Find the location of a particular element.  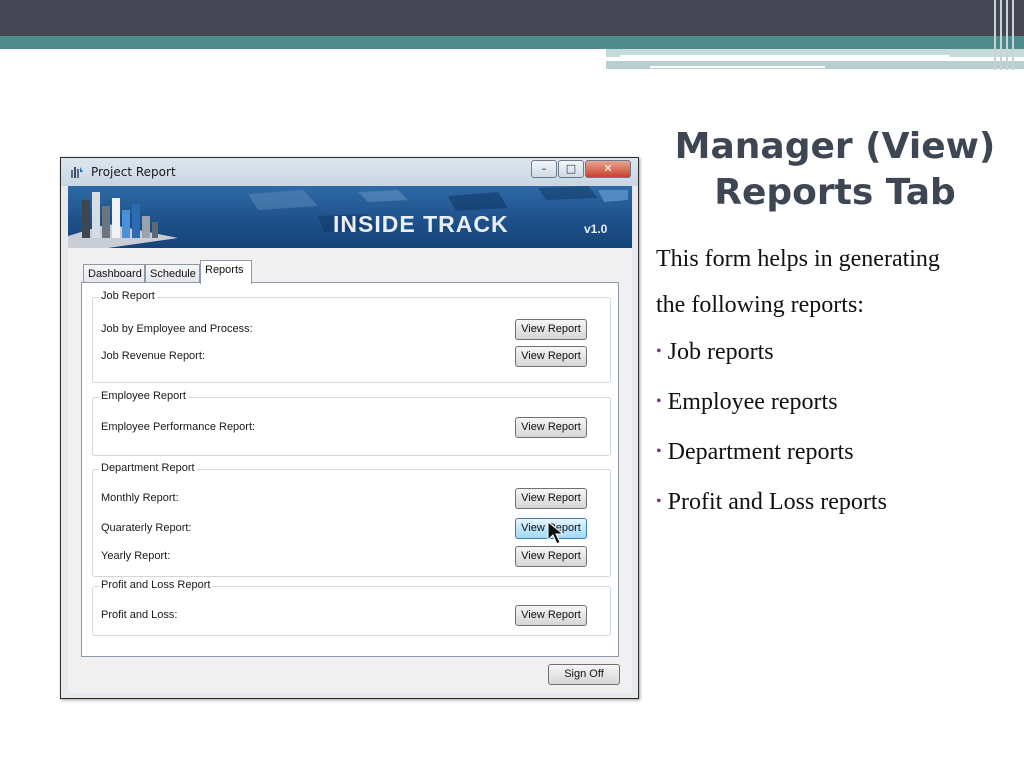

close-button: ✕ is located at coordinates (608, 169).